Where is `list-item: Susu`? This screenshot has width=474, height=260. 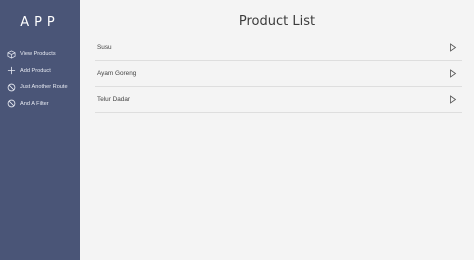
list-item: Susu is located at coordinates (278, 48).